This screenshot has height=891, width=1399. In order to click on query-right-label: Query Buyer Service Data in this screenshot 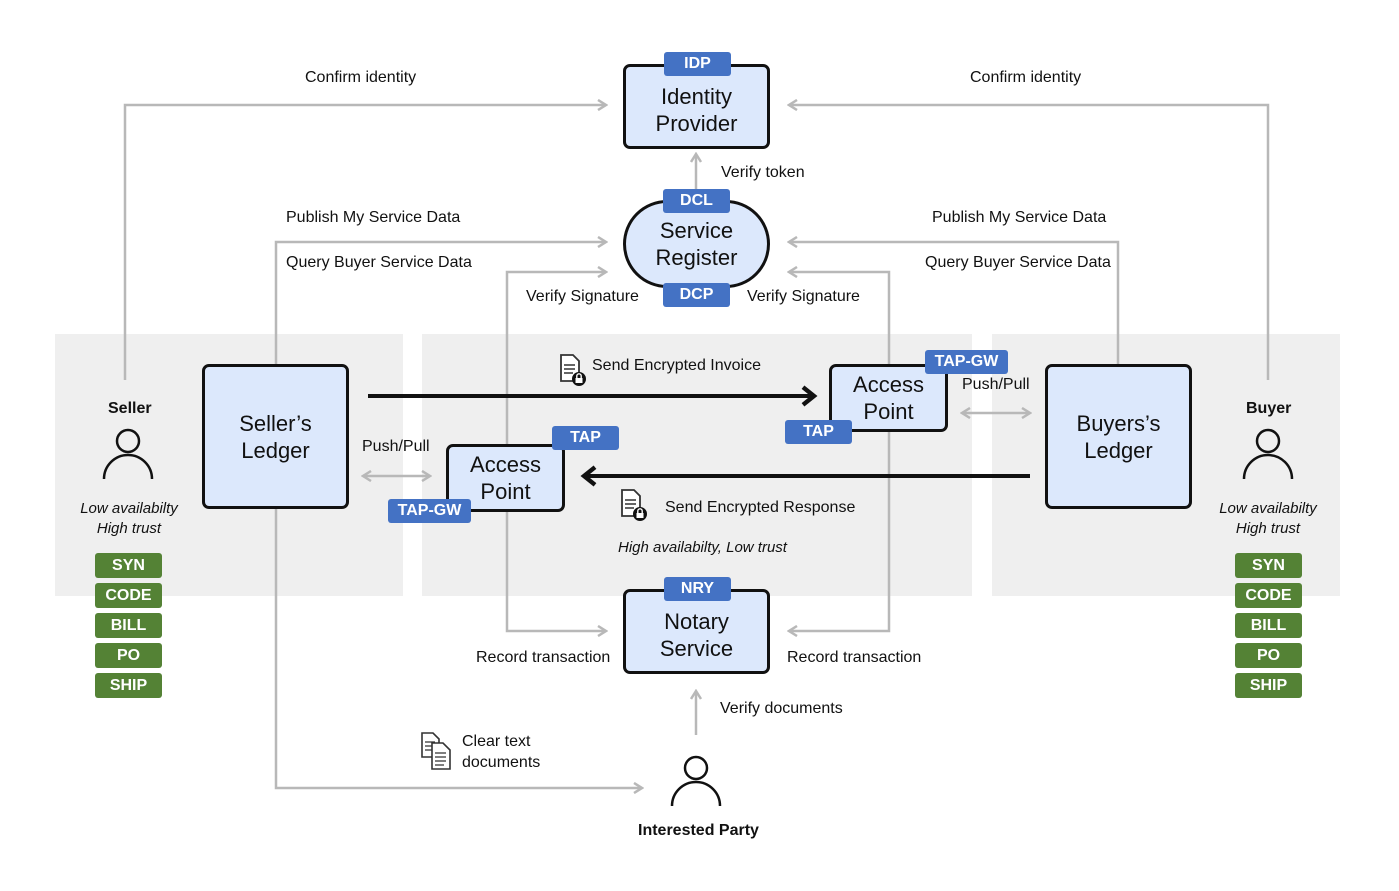, I will do `click(1018, 262)`.